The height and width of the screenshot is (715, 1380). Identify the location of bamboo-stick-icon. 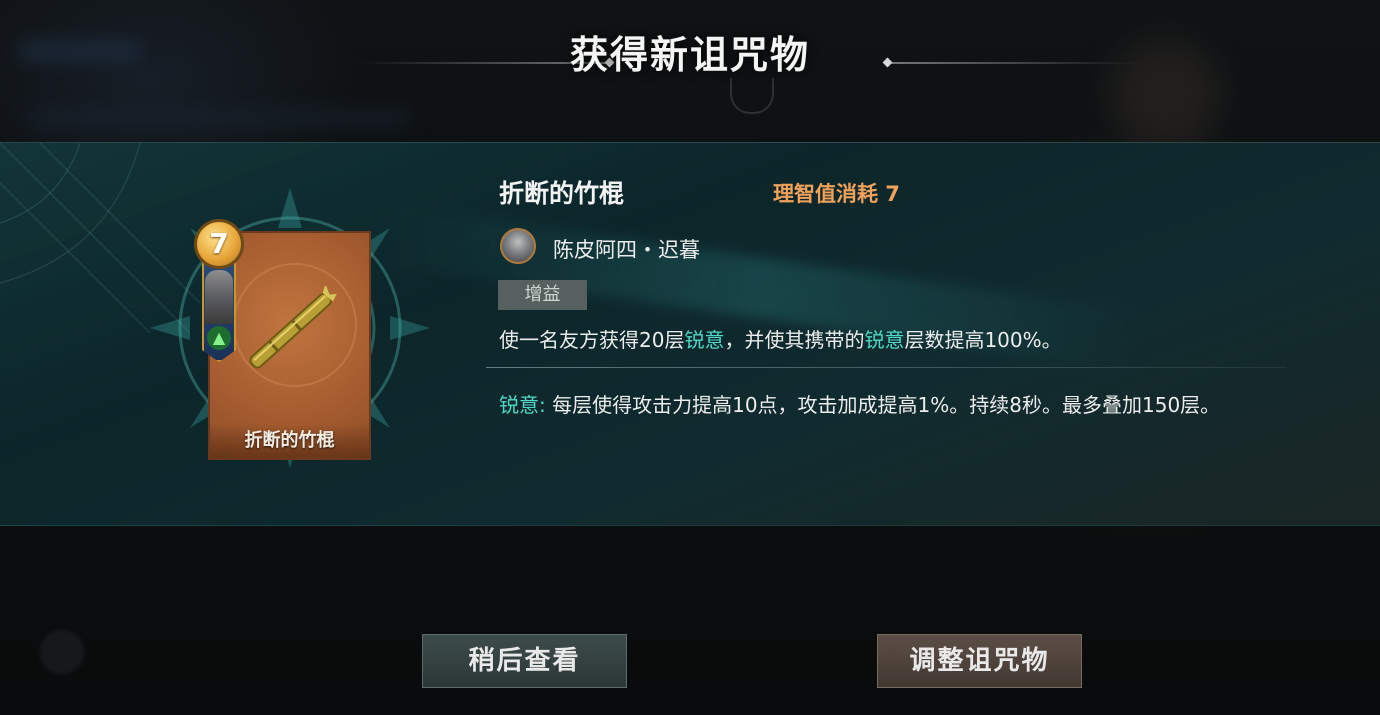
(293, 327).